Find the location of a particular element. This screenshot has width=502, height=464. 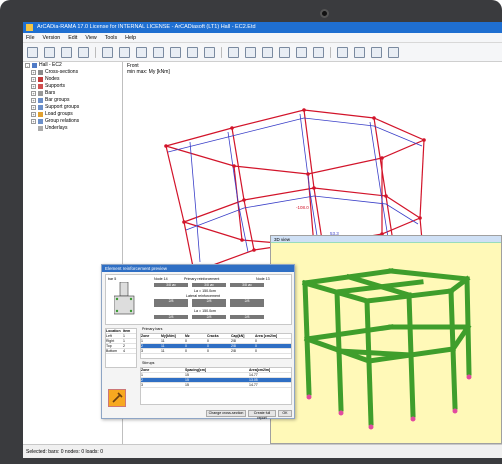

tree-root: - Hall - EC2 is located at coordinates (72, 65).